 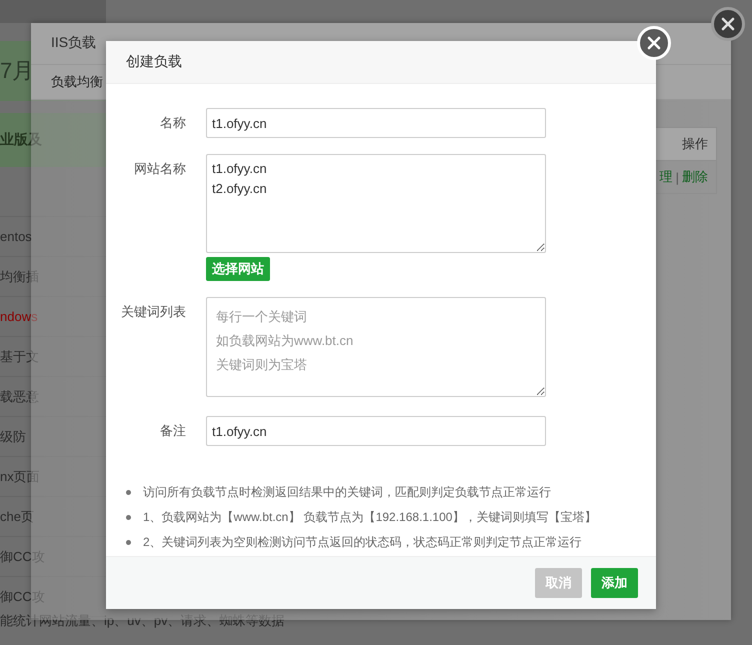 I want to click on note-text: 1、负载网站为【www.bt.cn】 负载节点为【192.168.1.100】，关键词则填写【宝塔】, so click(x=369, y=517).